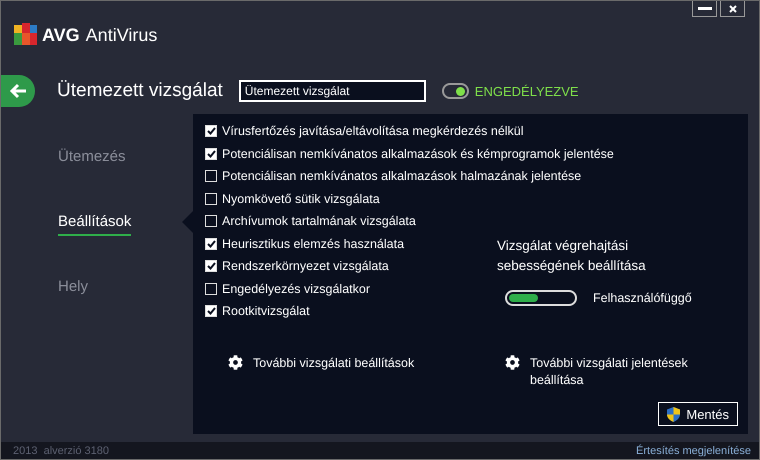 This screenshot has height=460, width=760. What do you see at coordinates (122, 35) in the screenshot?
I see `product-name: AntiVirus` at bounding box center [122, 35].